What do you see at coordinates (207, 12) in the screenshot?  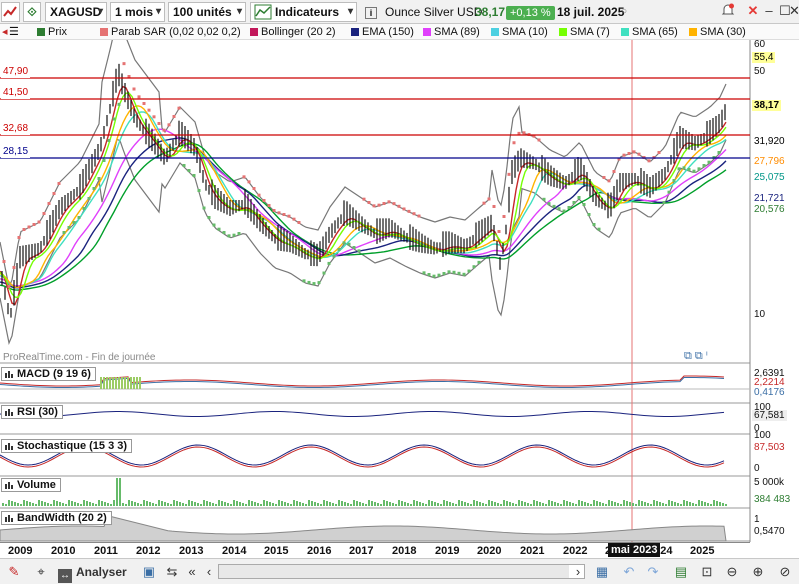 I see `units-selector: 100 unités ▾` at bounding box center [207, 12].